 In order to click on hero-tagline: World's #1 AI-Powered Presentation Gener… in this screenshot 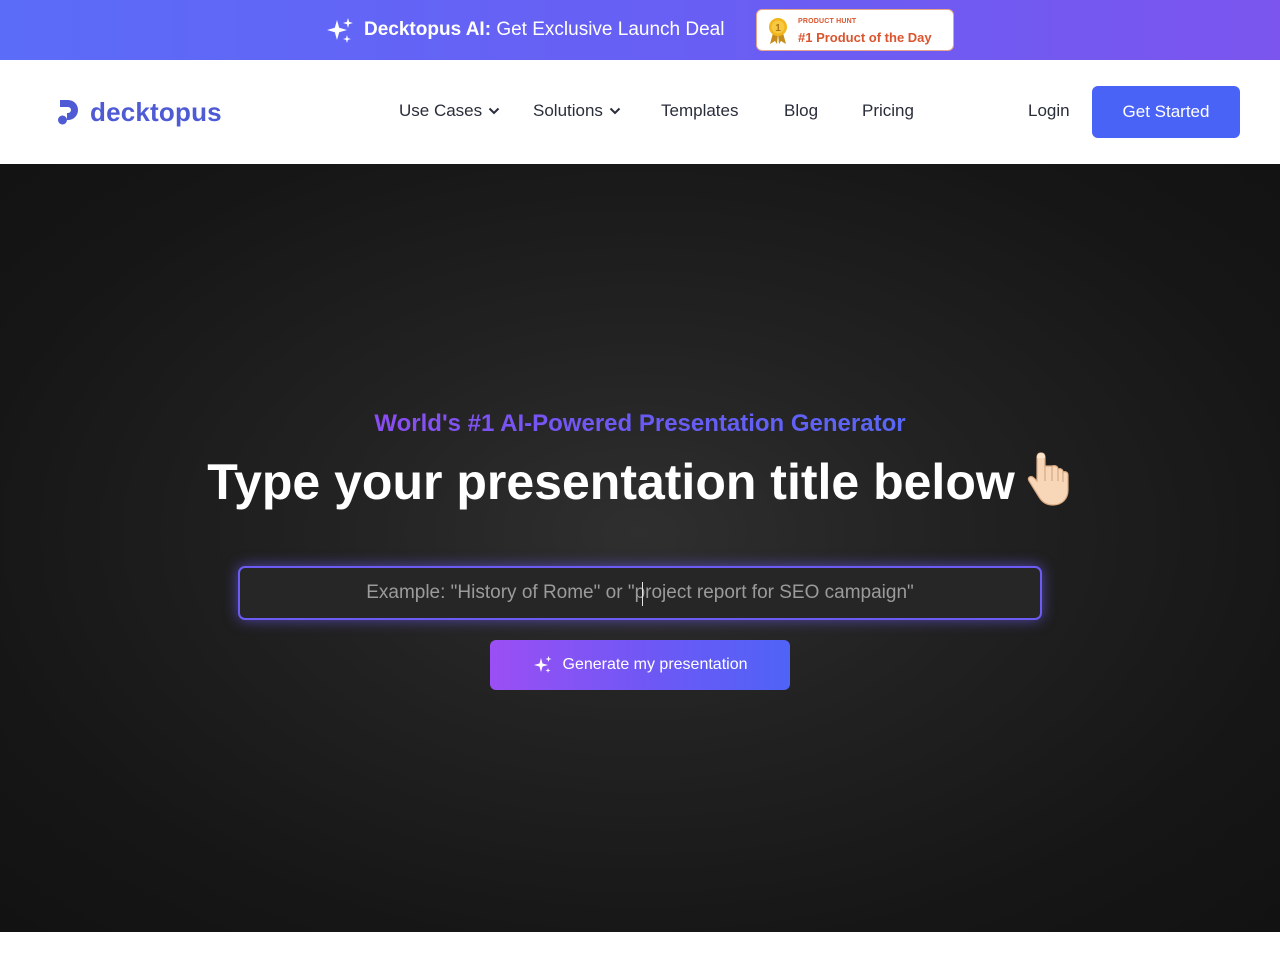, I will do `click(640, 424)`.